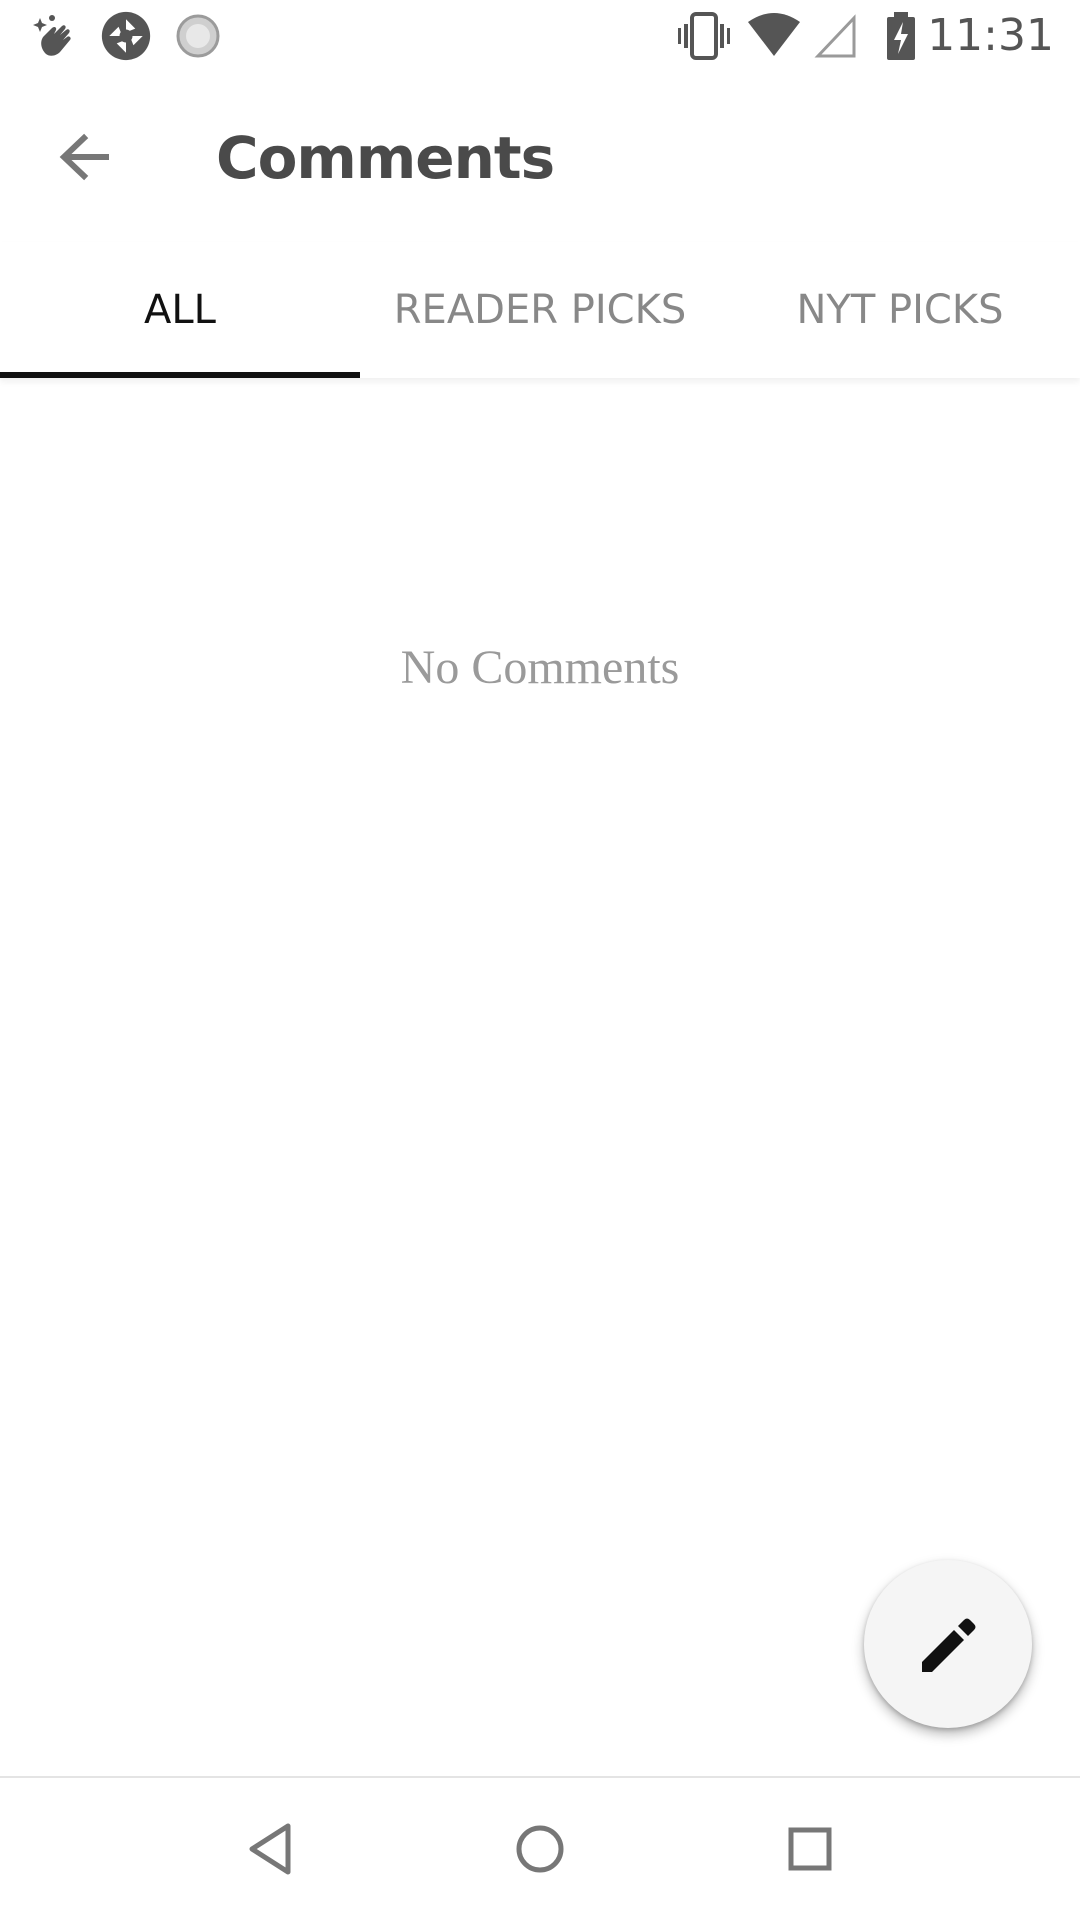 Image resolution: width=1080 pixels, height=1922 pixels. I want to click on page-title: Comments, so click(385, 158).